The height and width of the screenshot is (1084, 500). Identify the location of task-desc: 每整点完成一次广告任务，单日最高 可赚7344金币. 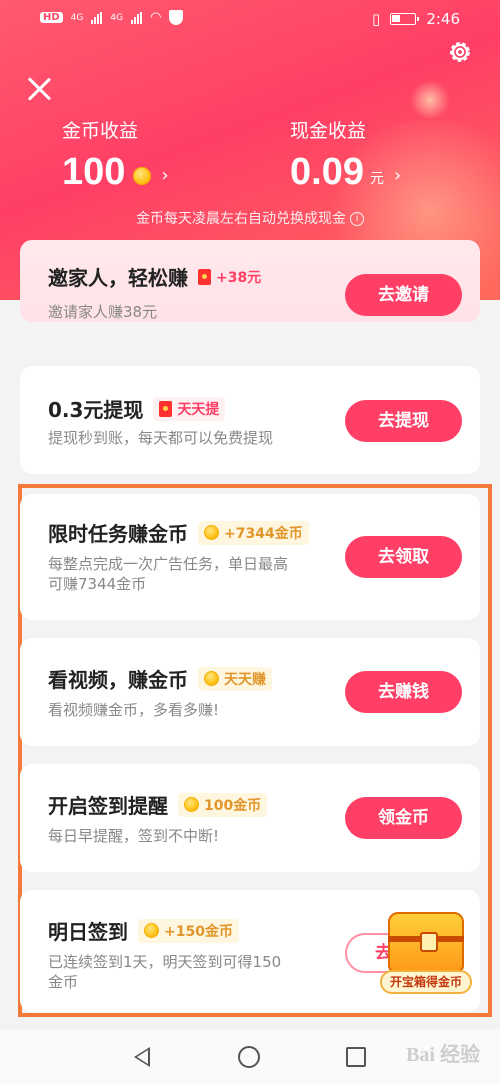
(168, 574).